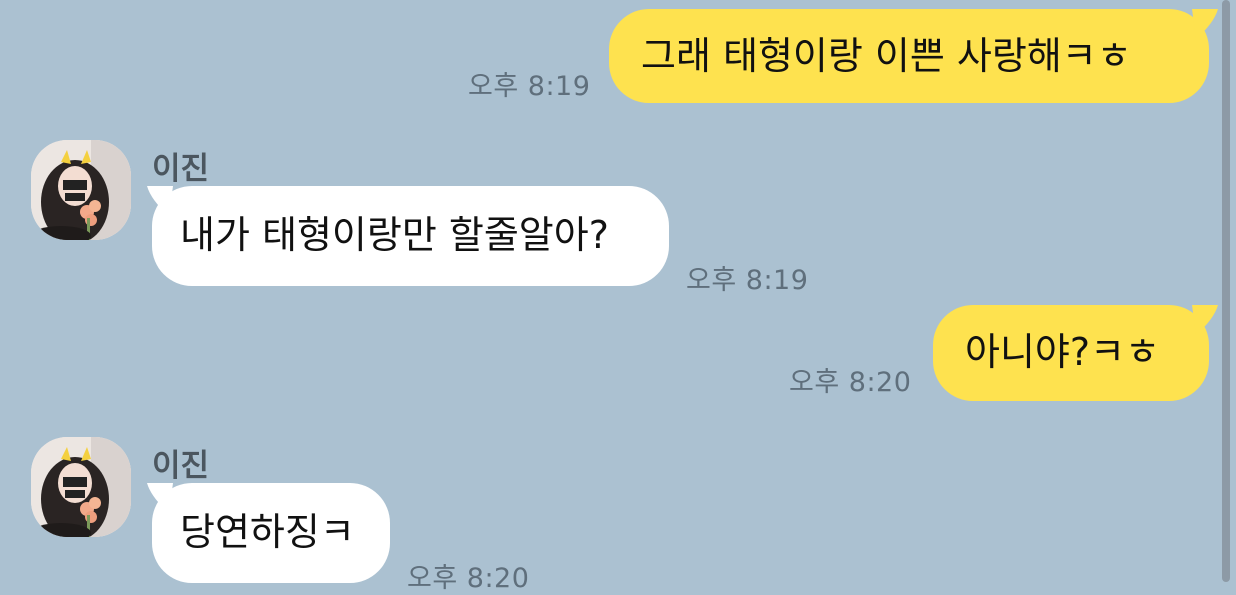 The width and height of the screenshot is (1236, 595). What do you see at coordinates (1226, 291) in the screenshot?
I see `scrollbar` at bounding box center [1226, 291].